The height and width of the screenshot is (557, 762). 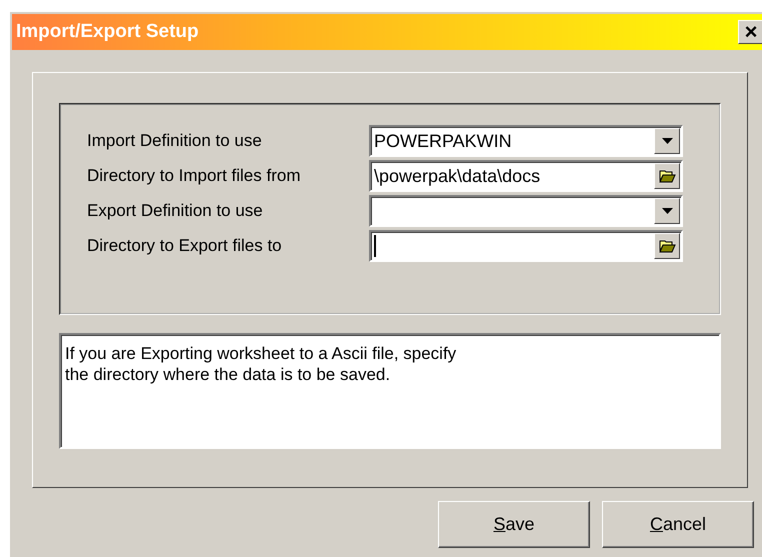 What do you see at coordinates (175, 211) in the screenshot?
I see `field-label: Export Definition to use` at bounding box center [175, 211].